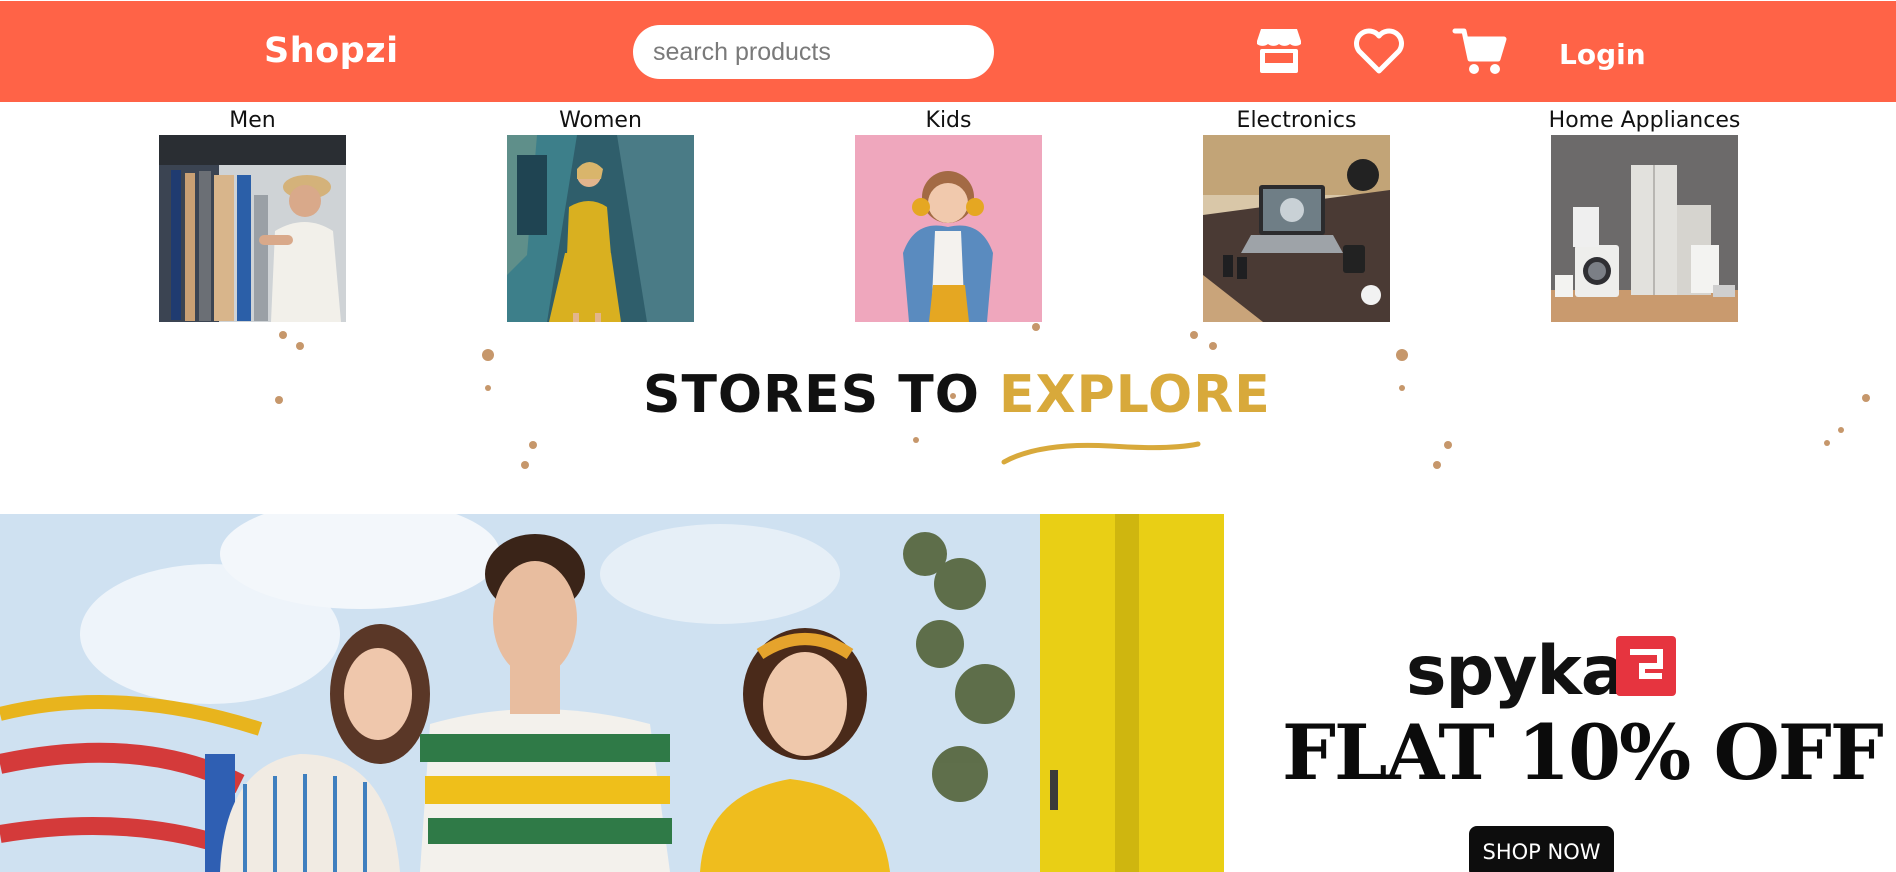 The image size is (1896, 872). I want to click on cart-icon, so click(1480, 51).